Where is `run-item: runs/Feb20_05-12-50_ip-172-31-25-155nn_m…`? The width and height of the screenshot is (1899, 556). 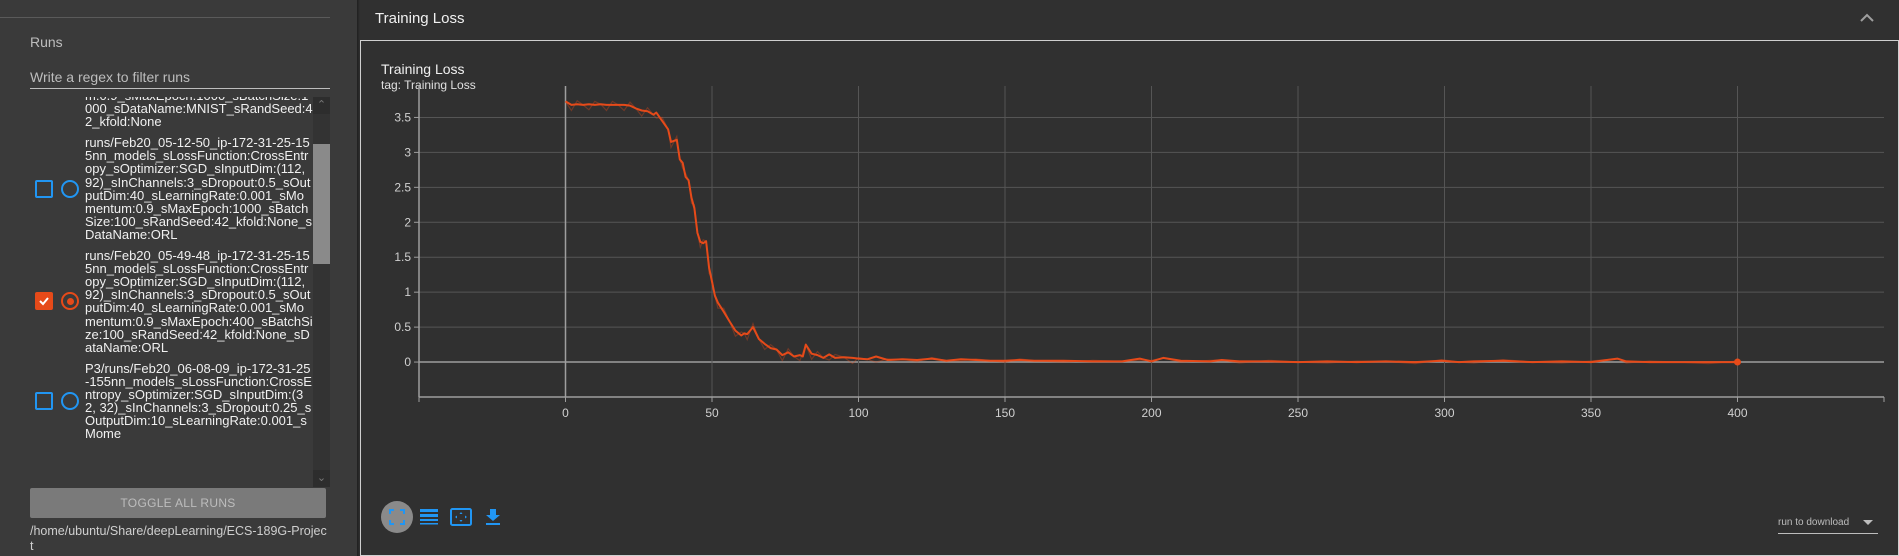
run-item: runs/Feb20_05-12-50_ip-172-31-25-155nn_m… is located at coordinates (171, 192).